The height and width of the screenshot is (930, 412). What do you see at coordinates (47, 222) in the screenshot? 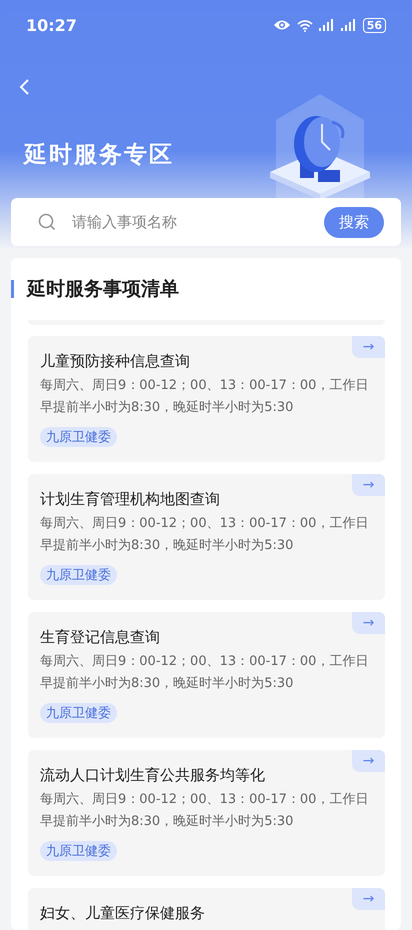
I see `search-icon` at bounding box center [47, 222].